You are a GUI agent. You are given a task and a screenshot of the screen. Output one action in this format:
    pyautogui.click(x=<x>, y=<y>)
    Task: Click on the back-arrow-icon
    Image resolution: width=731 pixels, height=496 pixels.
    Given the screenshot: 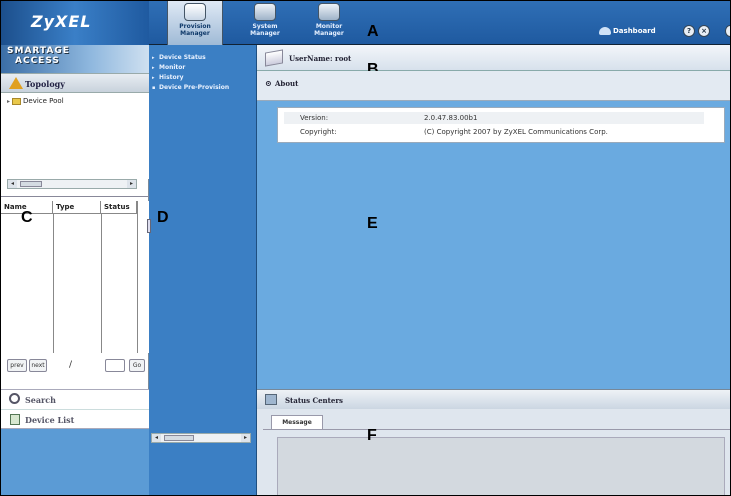 What is the action you would take?
    pyautogui.click(x=727, y=31)
    